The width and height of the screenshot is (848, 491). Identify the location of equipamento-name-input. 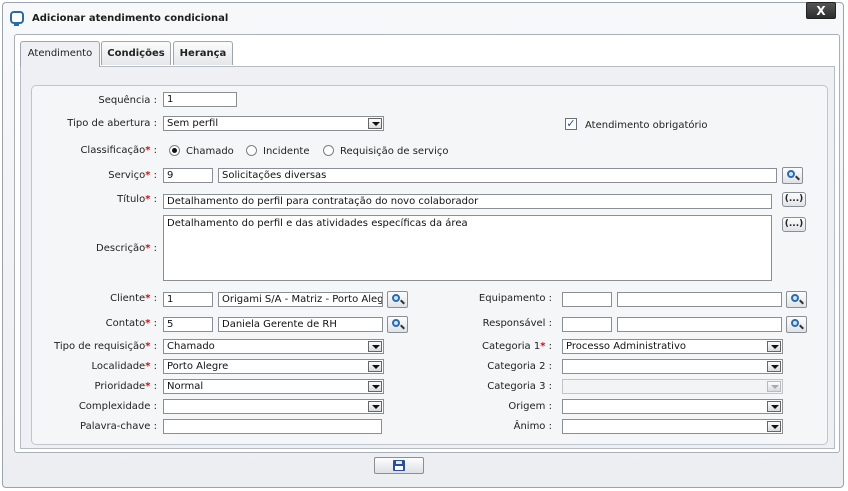
(699, 299).